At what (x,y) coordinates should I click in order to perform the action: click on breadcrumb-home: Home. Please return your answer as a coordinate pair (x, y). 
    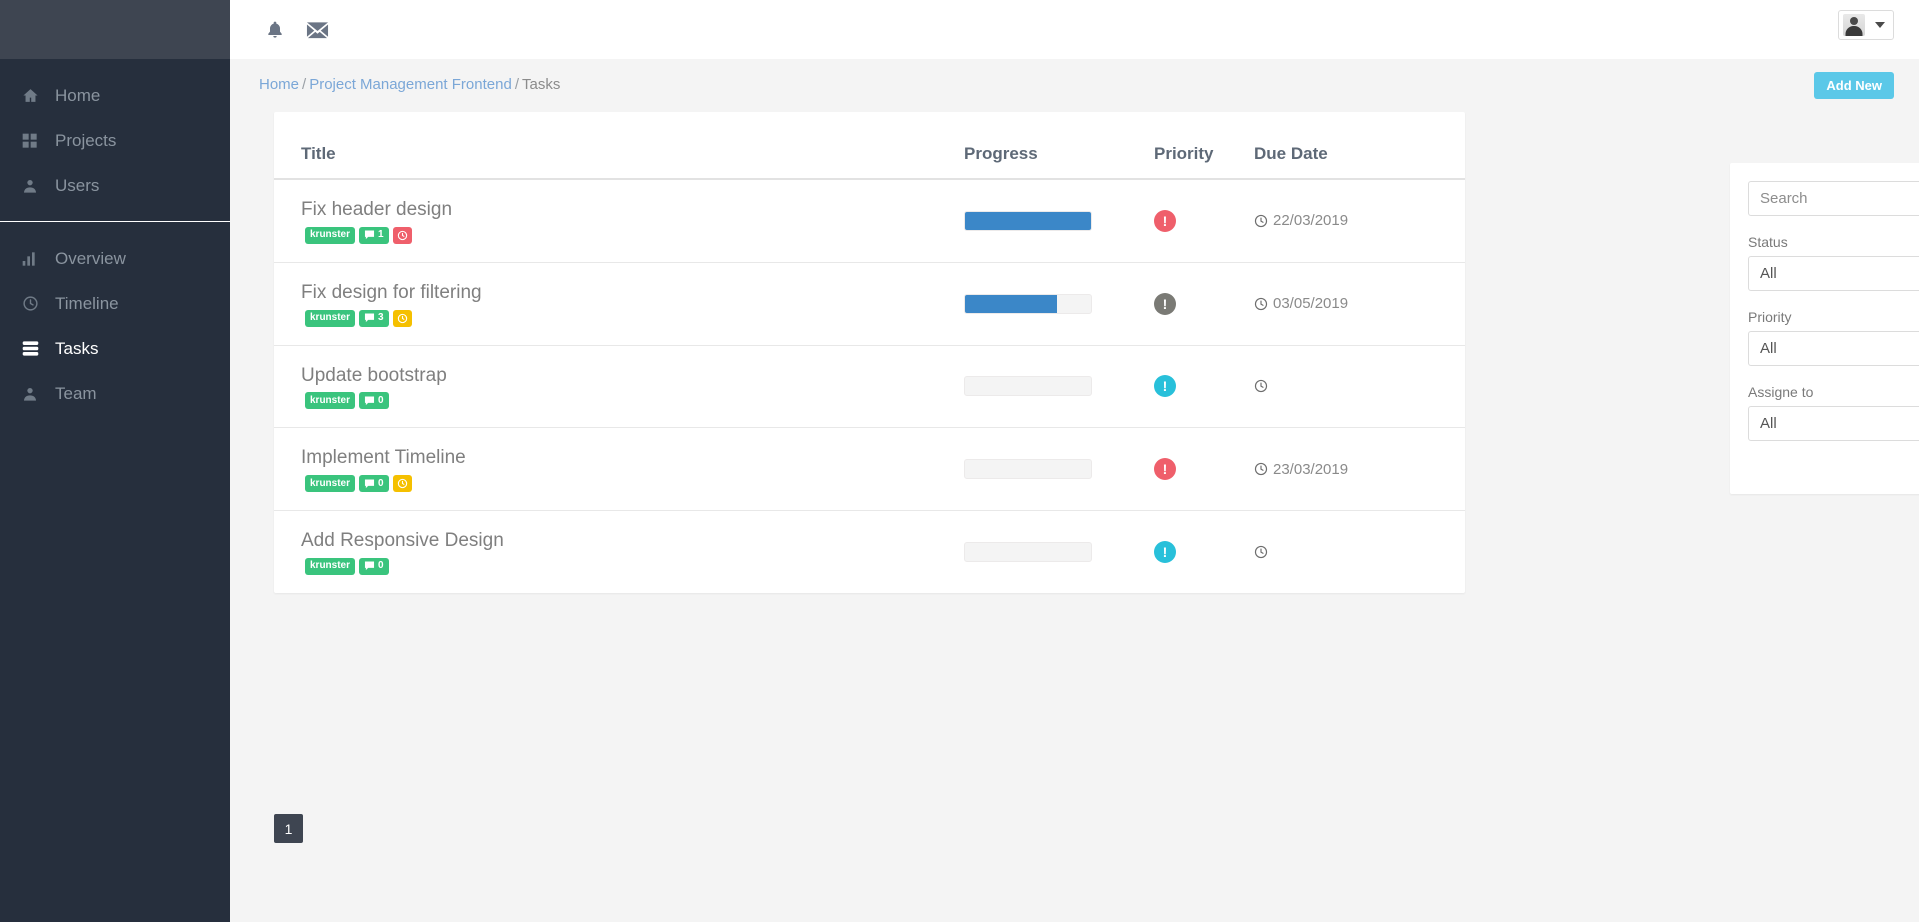
    Looking at the image, I should click on (279, 84).